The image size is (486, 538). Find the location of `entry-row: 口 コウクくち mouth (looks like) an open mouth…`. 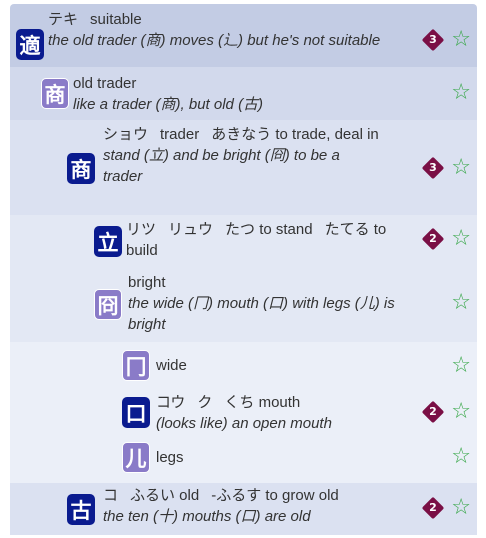

entry-row: 口 コウクくち mouth (looks like) an open mouth… is located at coordinates (243, 415).